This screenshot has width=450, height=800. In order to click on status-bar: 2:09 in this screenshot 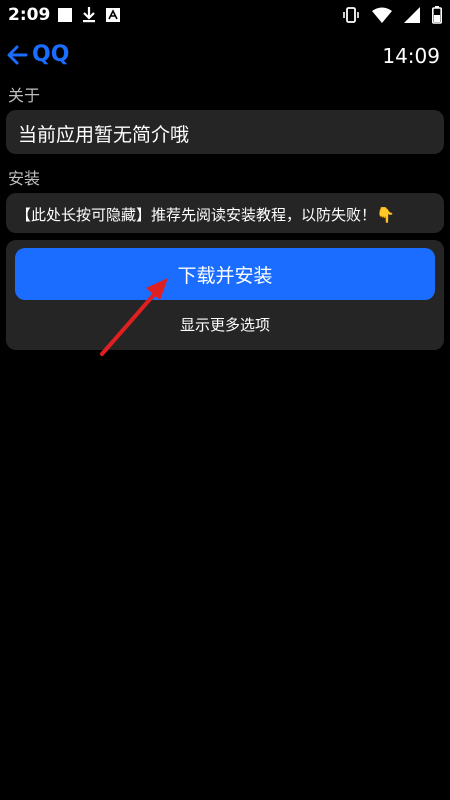, I will do `click(225, 16)`.